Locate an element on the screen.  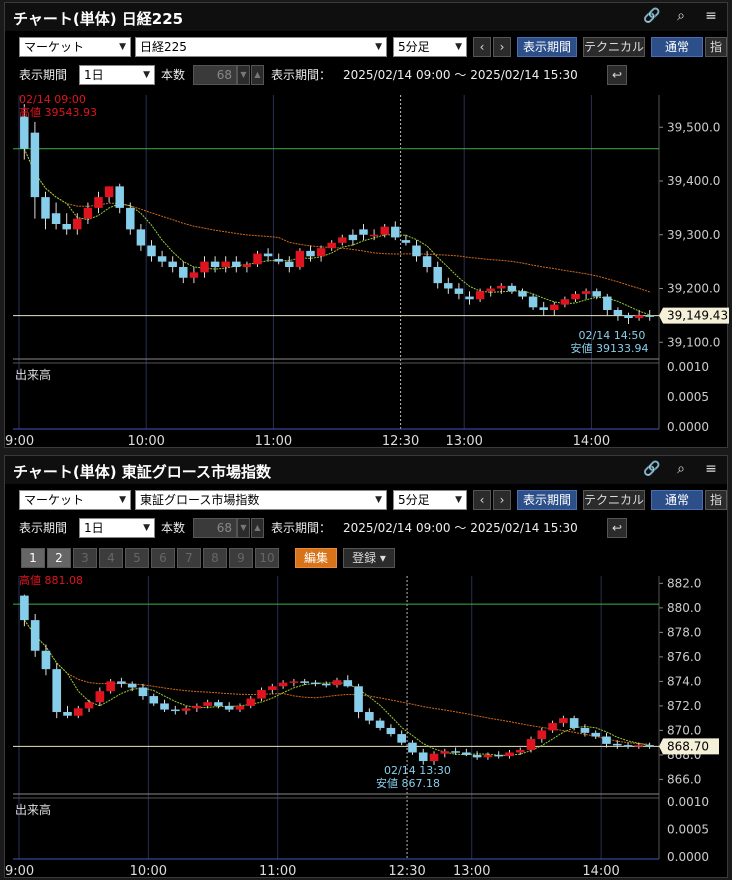
time-tick-label: 9:00 is located at coordinates (19, 441).